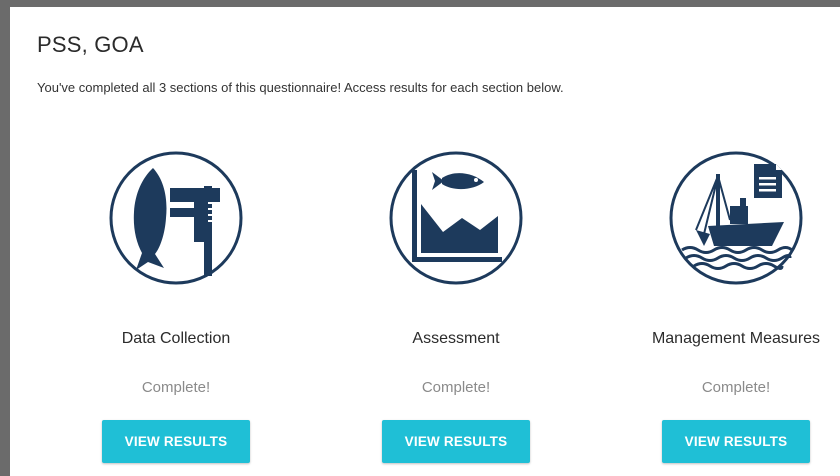 The image size is (840, 476). I want to click on fishing-boat-document-icon, so click(736, 218).